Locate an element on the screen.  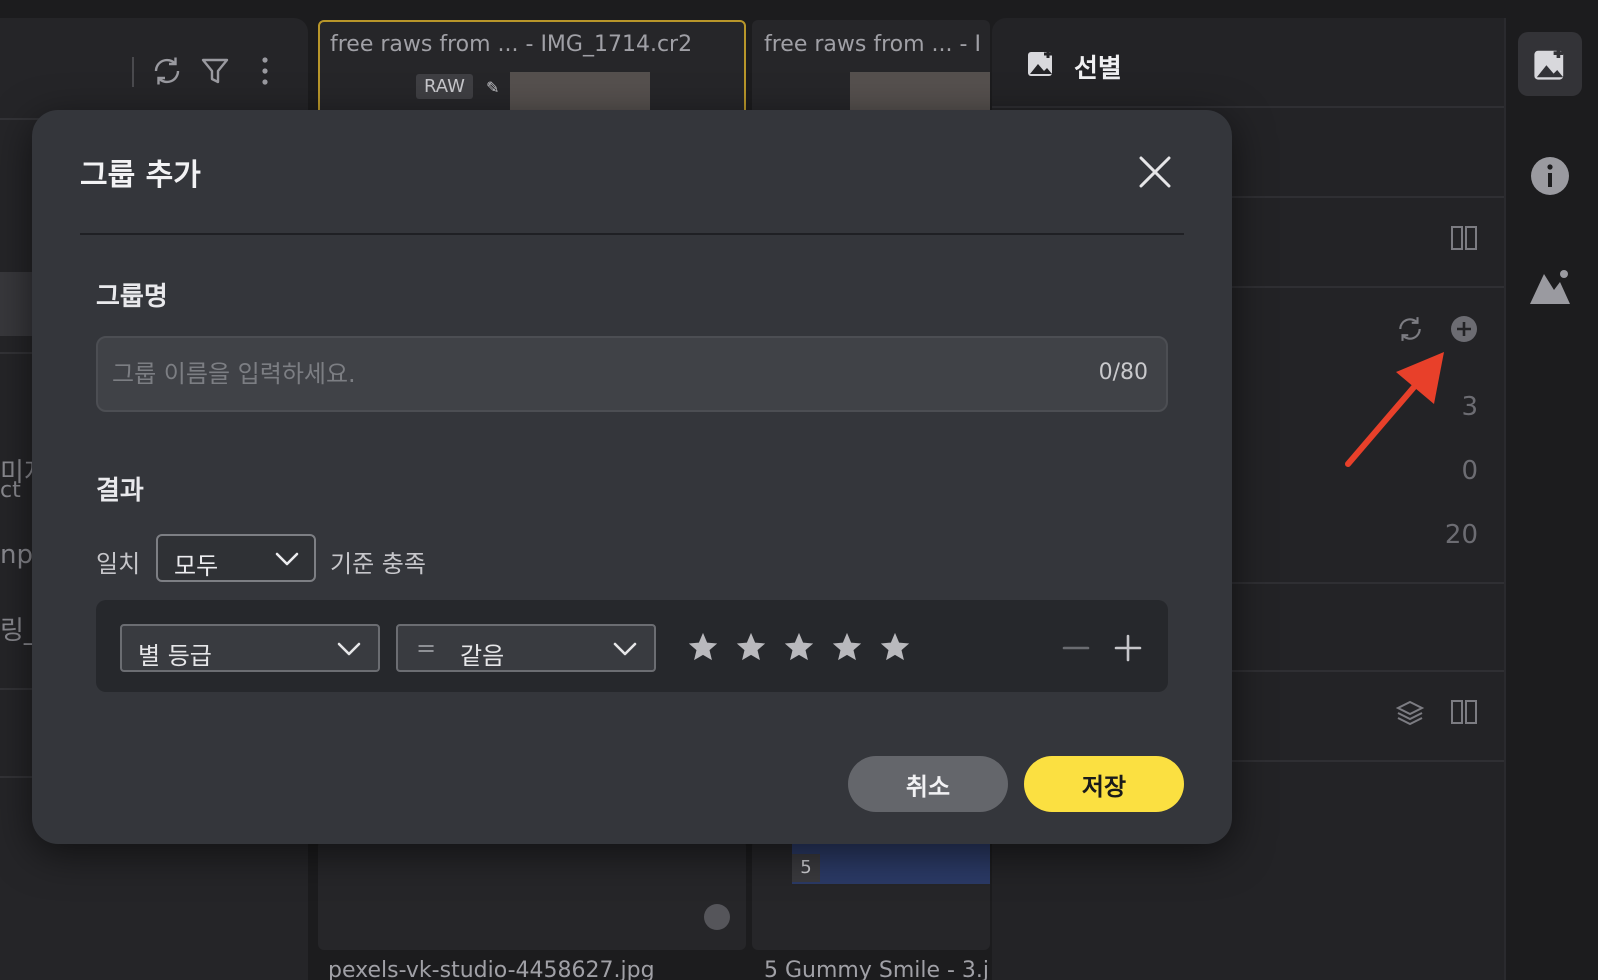
character-counter: 0/80 is located at coordinates (1123, 372).